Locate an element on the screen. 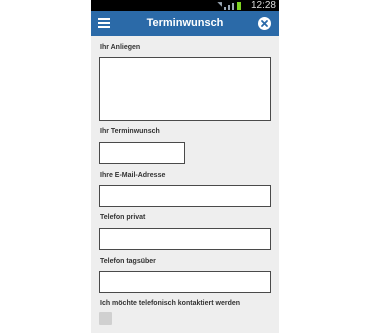  telefon-kontakt-checkbox is located at coordinates (105, 318).